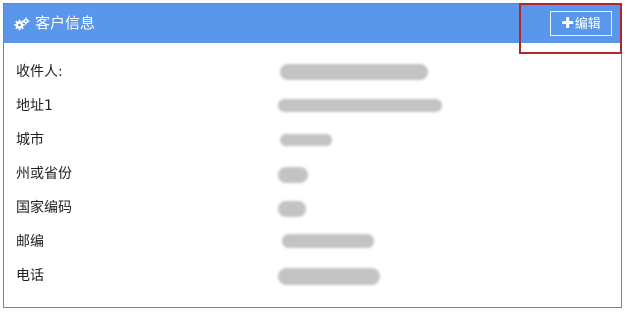 This screenshot has height=317, width=627. What do you see at coordinates (316, 175) in the screenshot?
I see `field-row-state: 州或省份` at bounding box center [316, 175].